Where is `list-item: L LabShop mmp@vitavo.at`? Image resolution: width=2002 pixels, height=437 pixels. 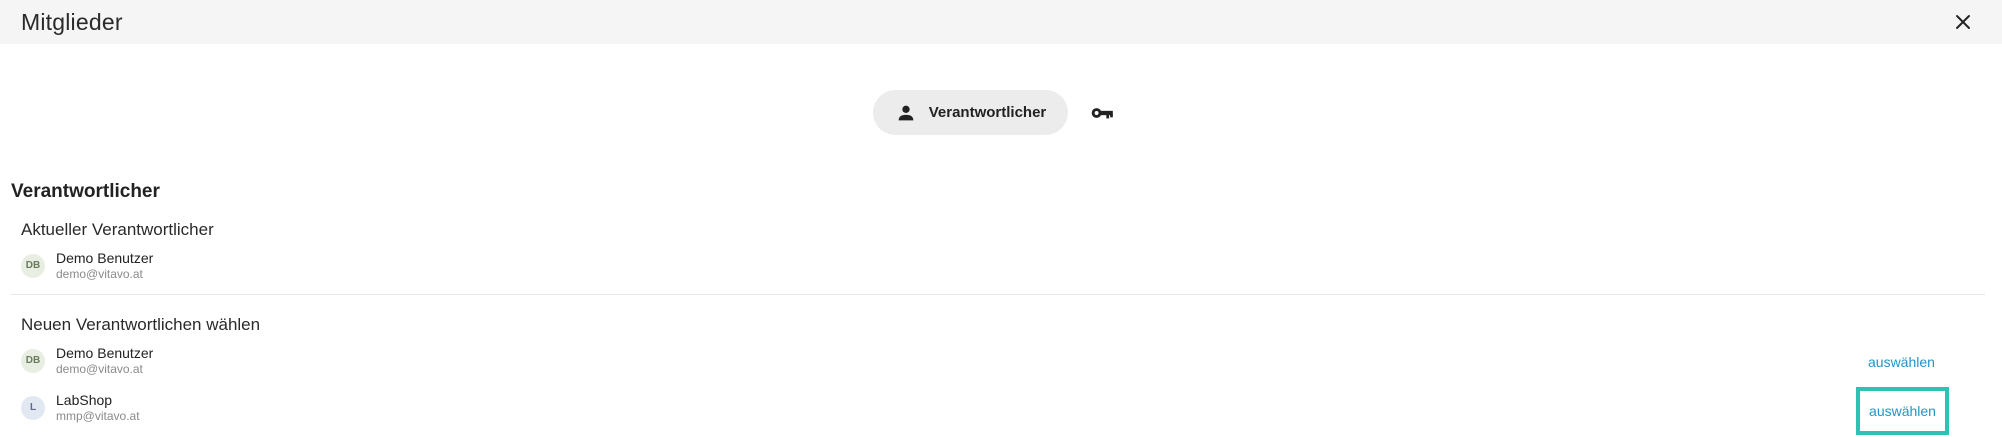 list-item: L LabShop mmp@vitavo.at is located at coordinates (80, 407).